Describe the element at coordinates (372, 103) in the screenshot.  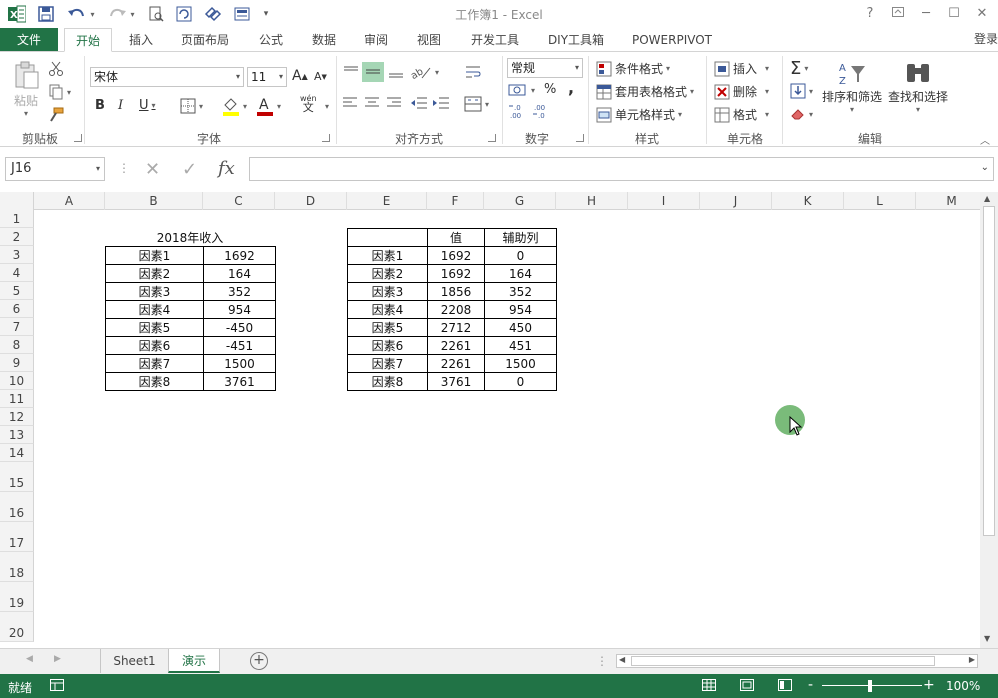
I see `align-center-icon` at that location.